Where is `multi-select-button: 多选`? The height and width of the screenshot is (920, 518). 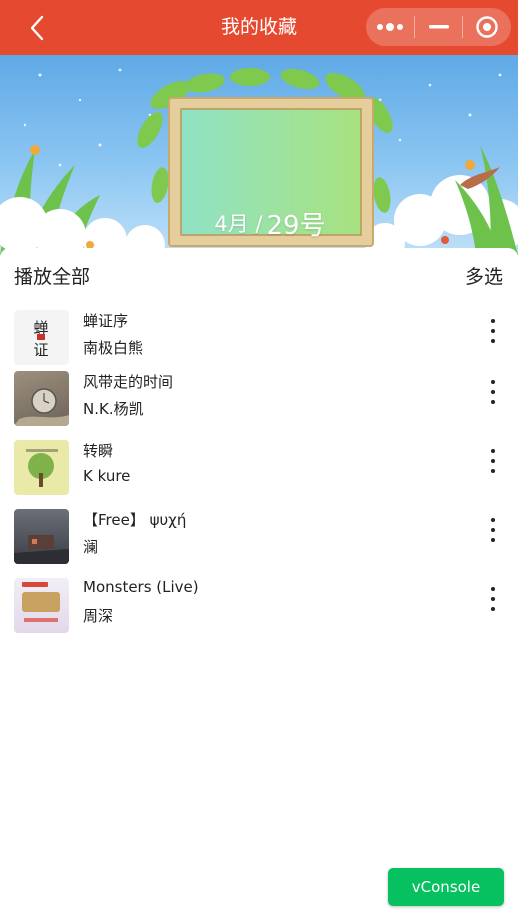
multi-select-button: 多选 is located at coordinates (484, 275).